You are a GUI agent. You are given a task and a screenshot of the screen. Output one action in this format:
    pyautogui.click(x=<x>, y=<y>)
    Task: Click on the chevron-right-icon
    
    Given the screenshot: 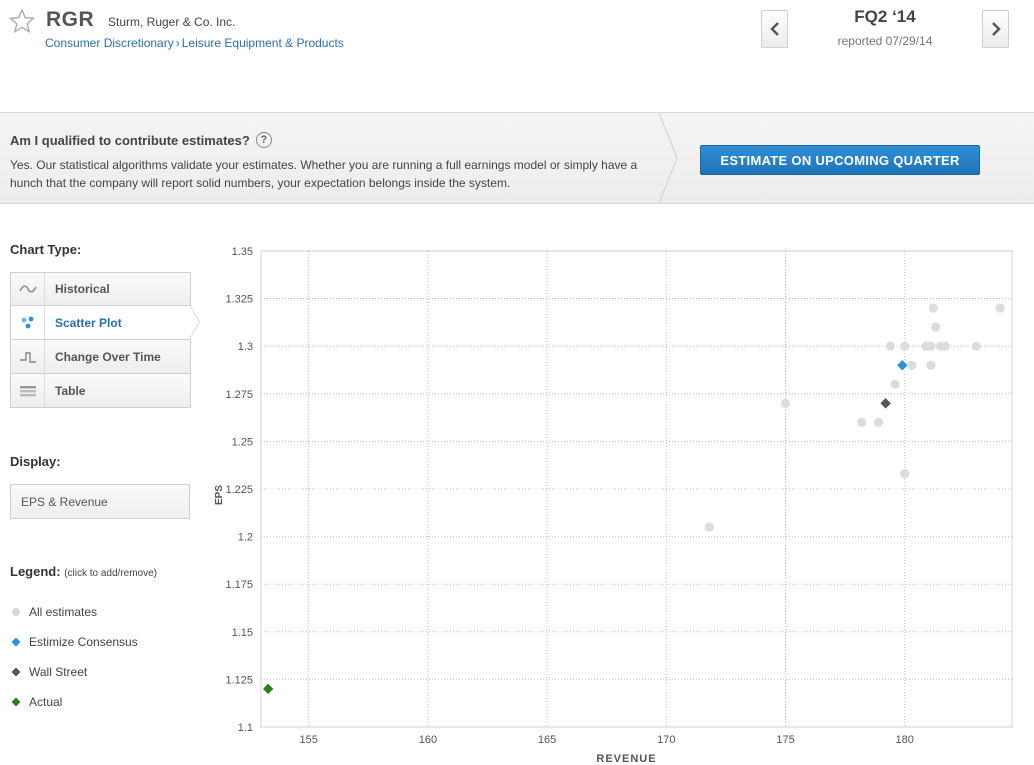 What is the action you would take?
    pyautogui.click(x=996, y=29)
    